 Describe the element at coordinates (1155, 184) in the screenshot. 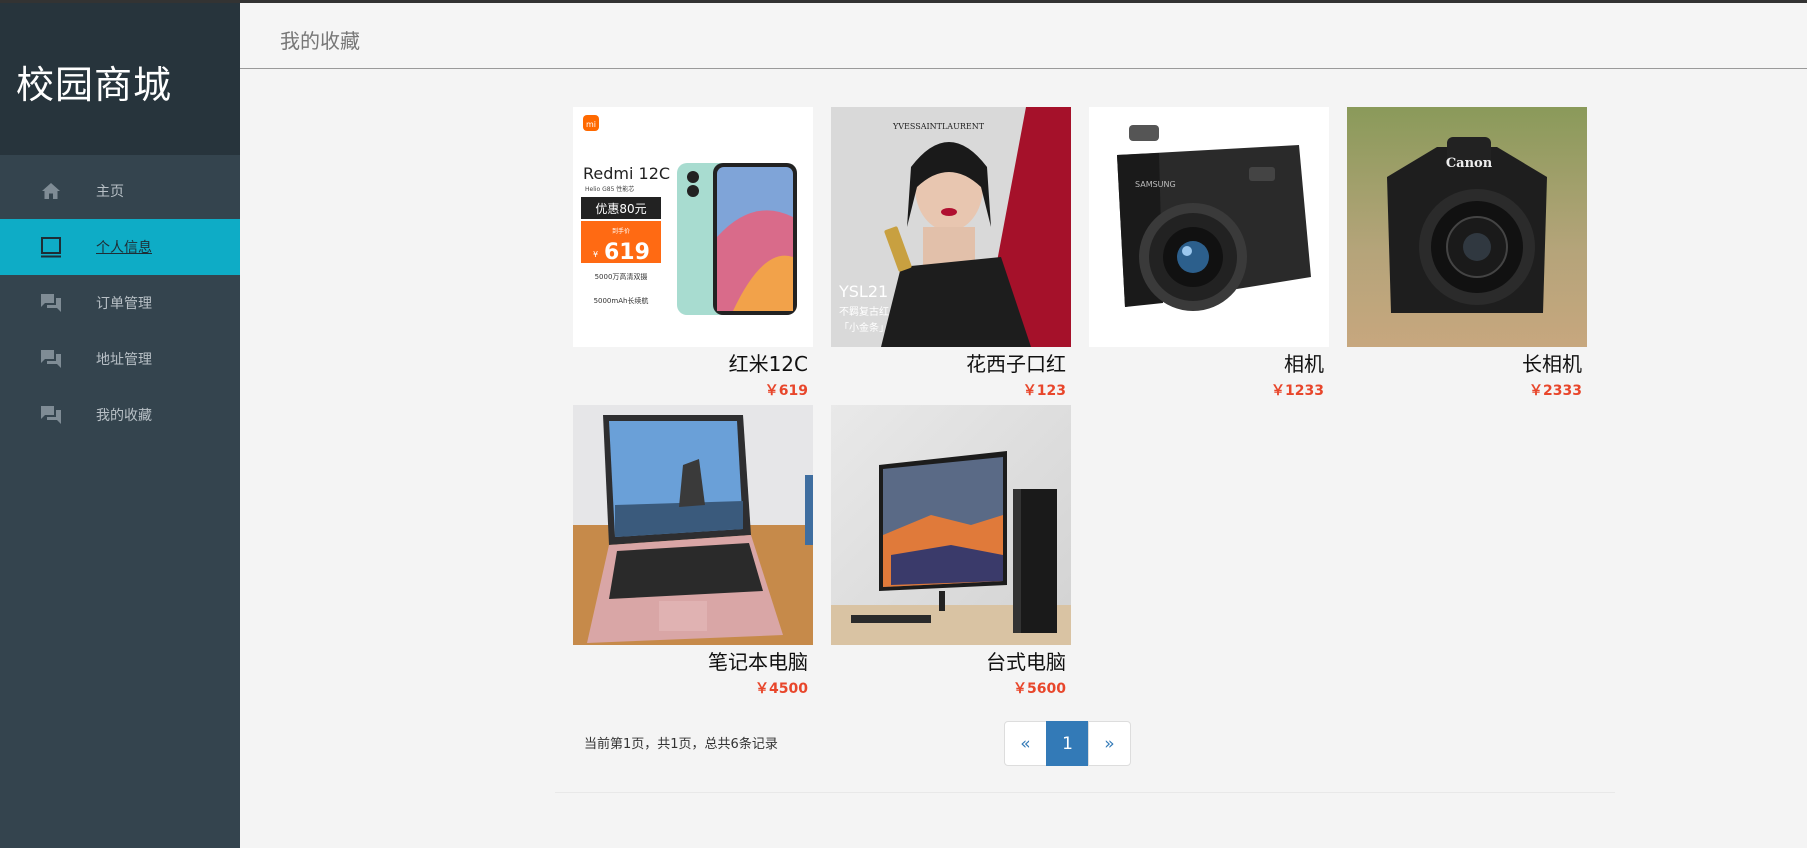

I see `svg-text: SAMSUNG` at that location.